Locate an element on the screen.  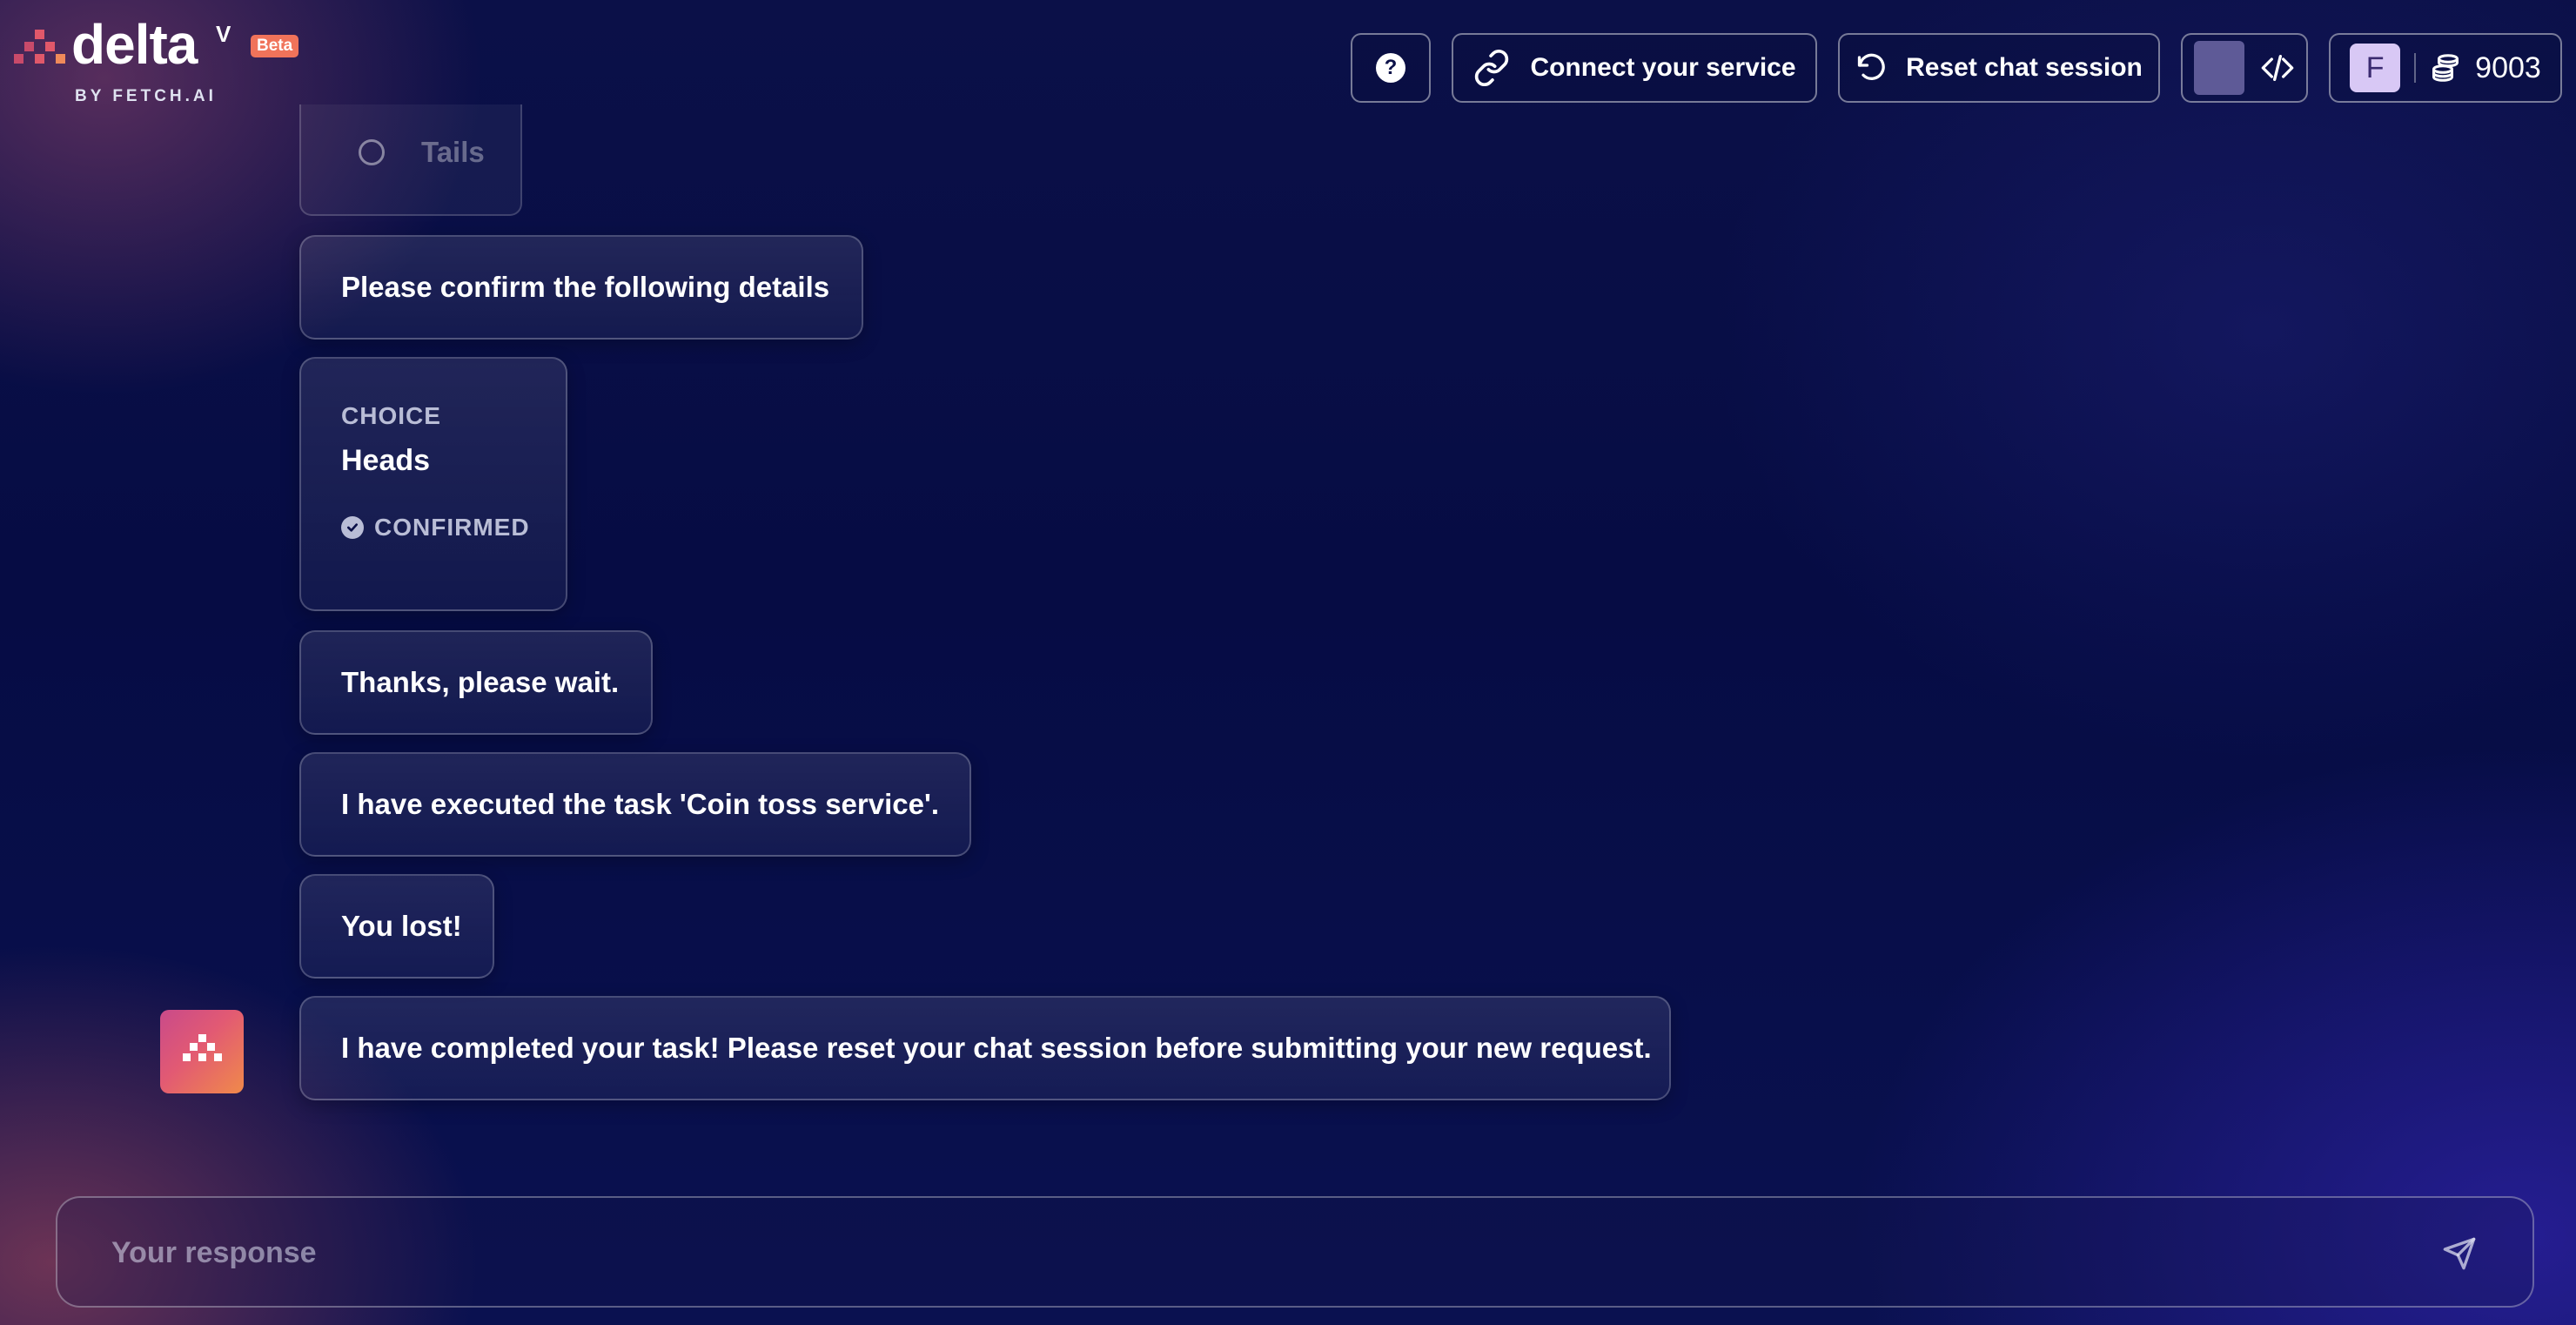
link-icon is located at coordinates (1492, 68).